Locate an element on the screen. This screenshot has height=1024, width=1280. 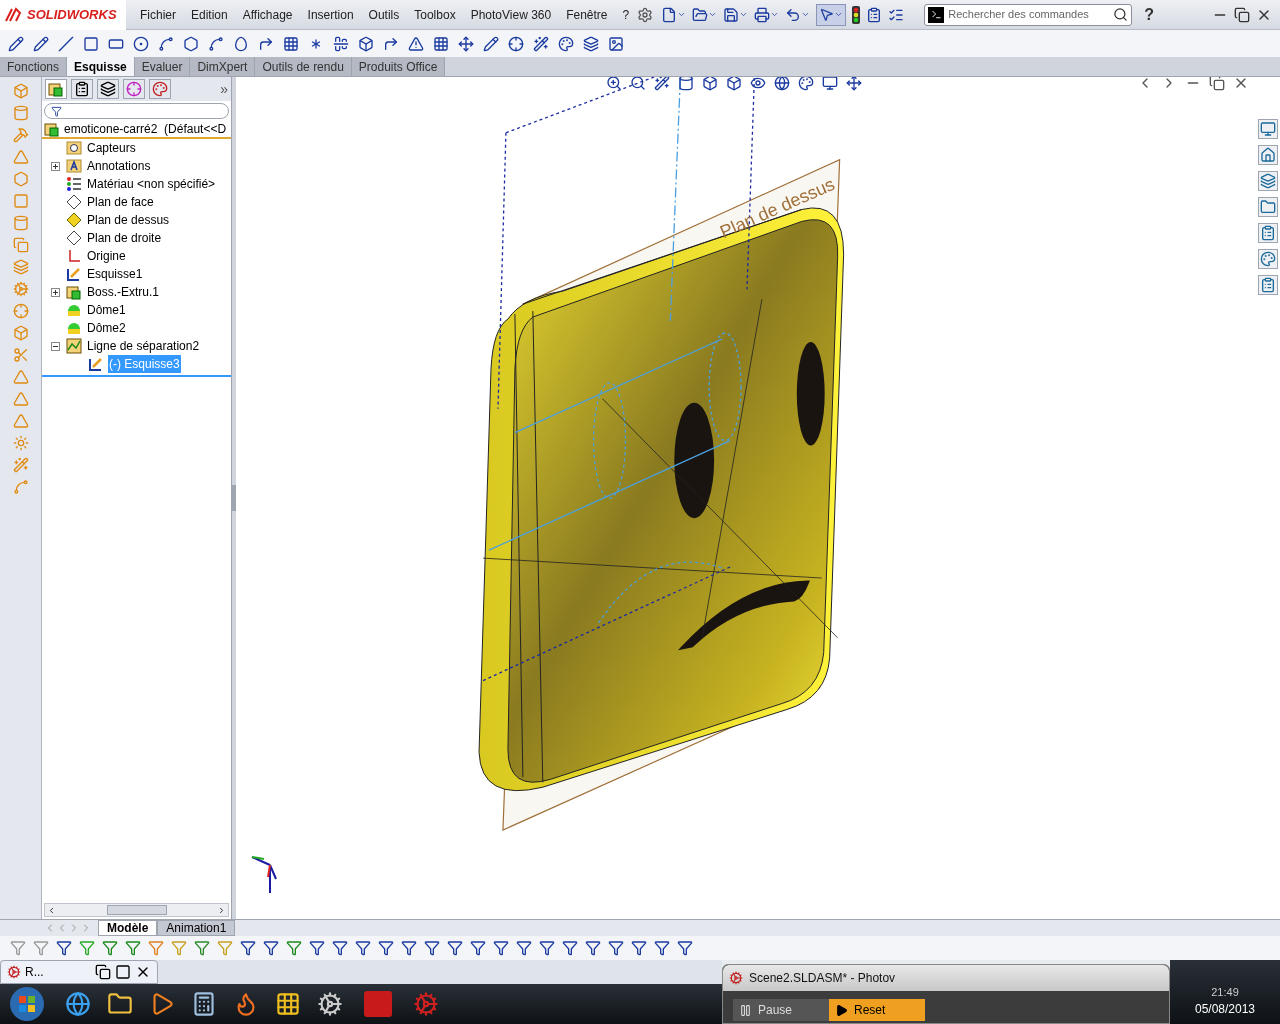
globe-icon is located at coordinates (78, 1004).